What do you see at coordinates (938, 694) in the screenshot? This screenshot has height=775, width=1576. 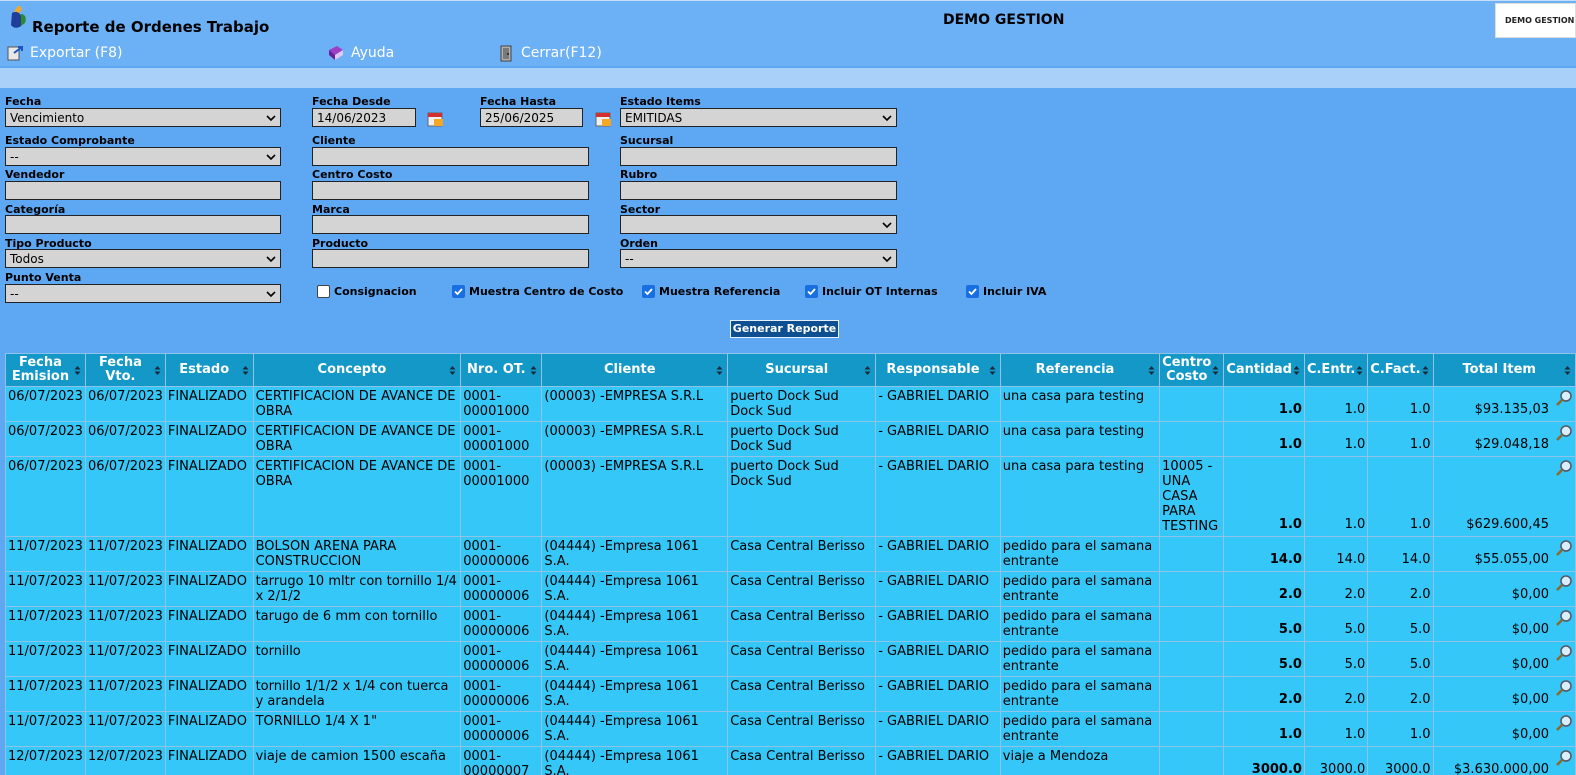 I see `table-cell: - GABRIEL DARIO` at bounding box center [938, 694].